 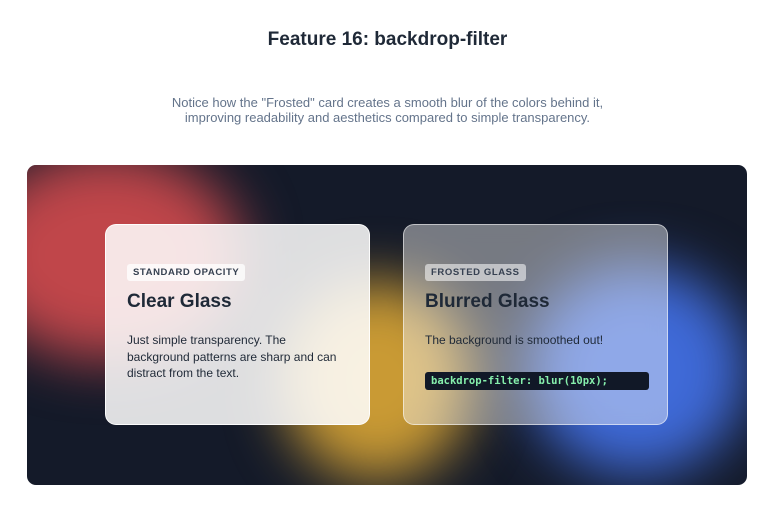 I want to click on code-snippet: backdrop-filter: blur(10px);, so click(x=537, y=380).